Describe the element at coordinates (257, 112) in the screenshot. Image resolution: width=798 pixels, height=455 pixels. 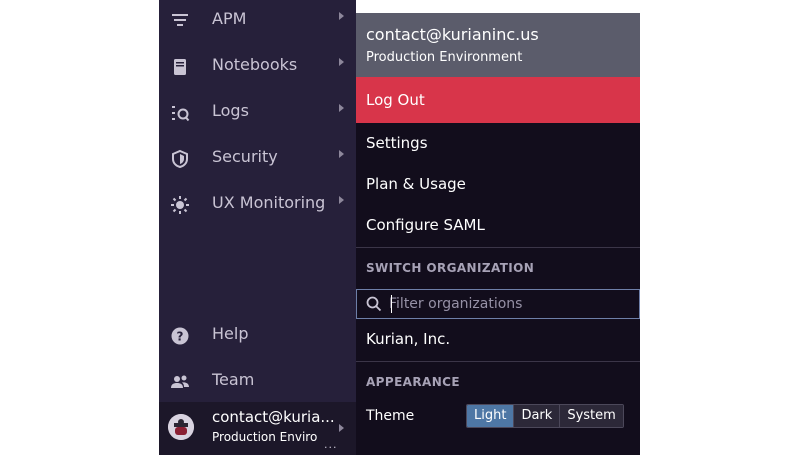
I see `sidebar-item-logs: Logs` at that location.